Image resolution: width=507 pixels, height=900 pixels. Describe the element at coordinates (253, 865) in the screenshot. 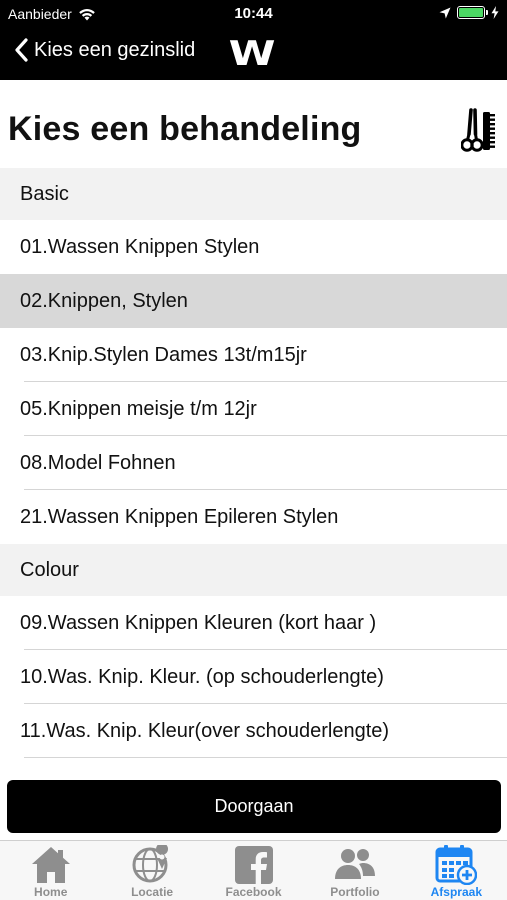

I see `facebook-icon` at that location.